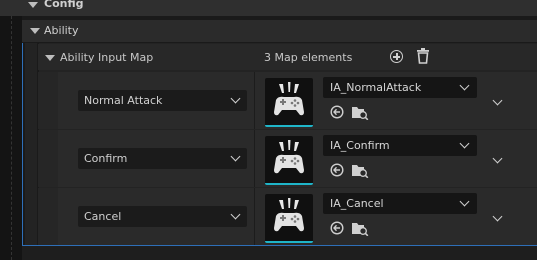  What do you see at coordinates (308, 57) in the screenshot?
I see `map-element-count: 3 Map elements` at bounding box center [308, 57].